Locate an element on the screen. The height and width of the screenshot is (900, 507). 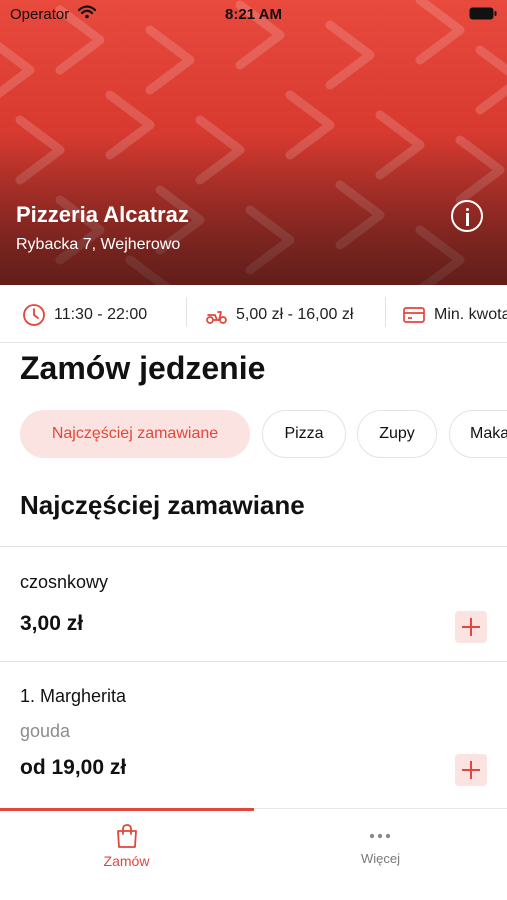
item-name: czosnkowy is located at coordinates (64, 582).